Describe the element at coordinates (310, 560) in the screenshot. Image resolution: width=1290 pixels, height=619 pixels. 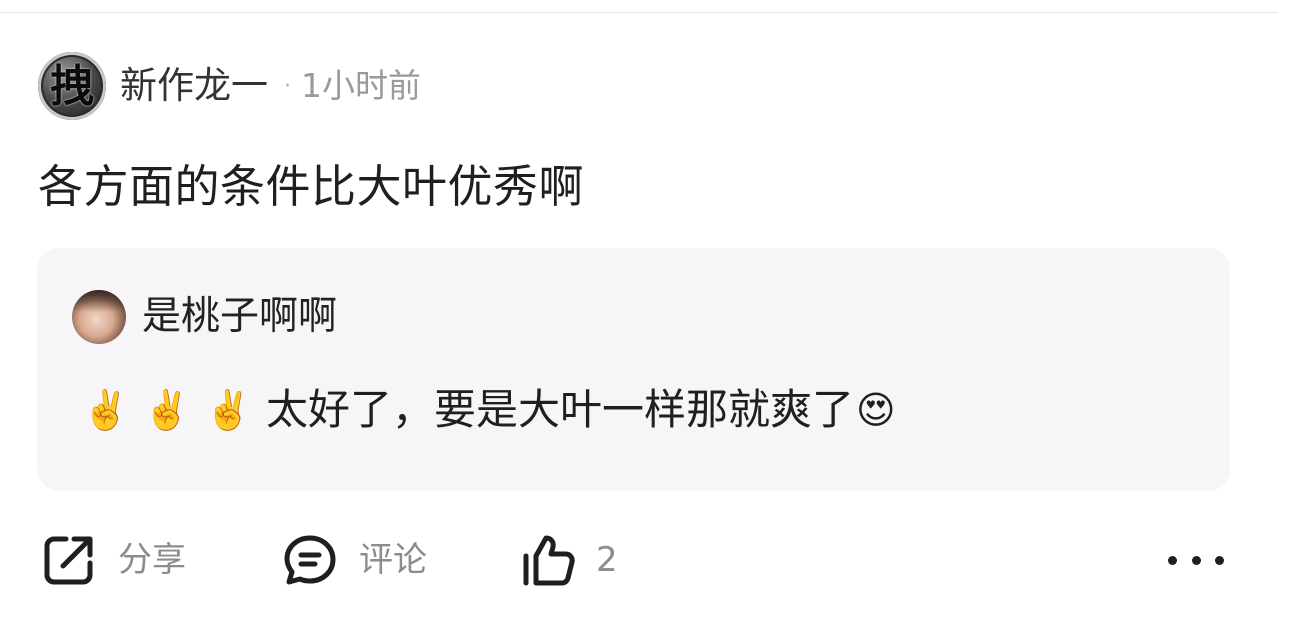
I see `comment-icon` at that location.